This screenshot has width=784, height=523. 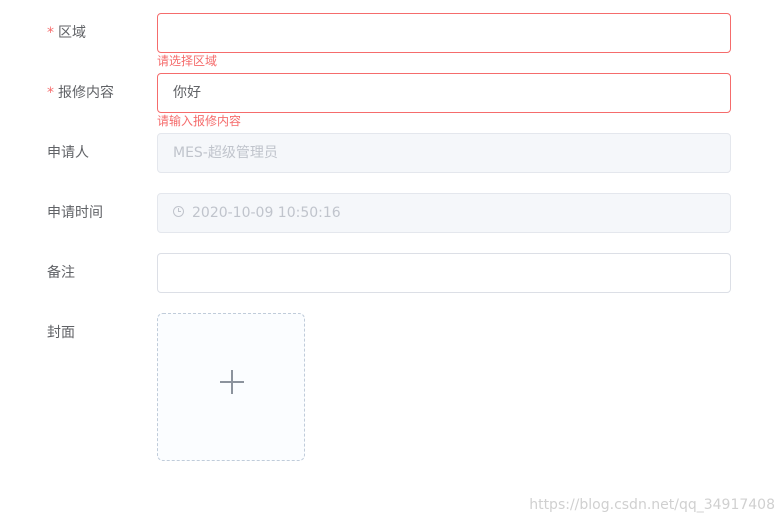 I want to click on area-error-message: 请选择区域, so click(x=187, y=61).